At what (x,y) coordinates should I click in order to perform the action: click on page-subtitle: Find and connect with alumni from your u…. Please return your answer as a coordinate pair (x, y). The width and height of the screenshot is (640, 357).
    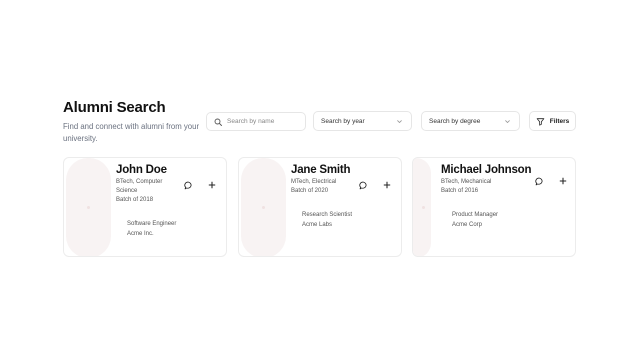
    Looking at the image, I should click on (131, 132).